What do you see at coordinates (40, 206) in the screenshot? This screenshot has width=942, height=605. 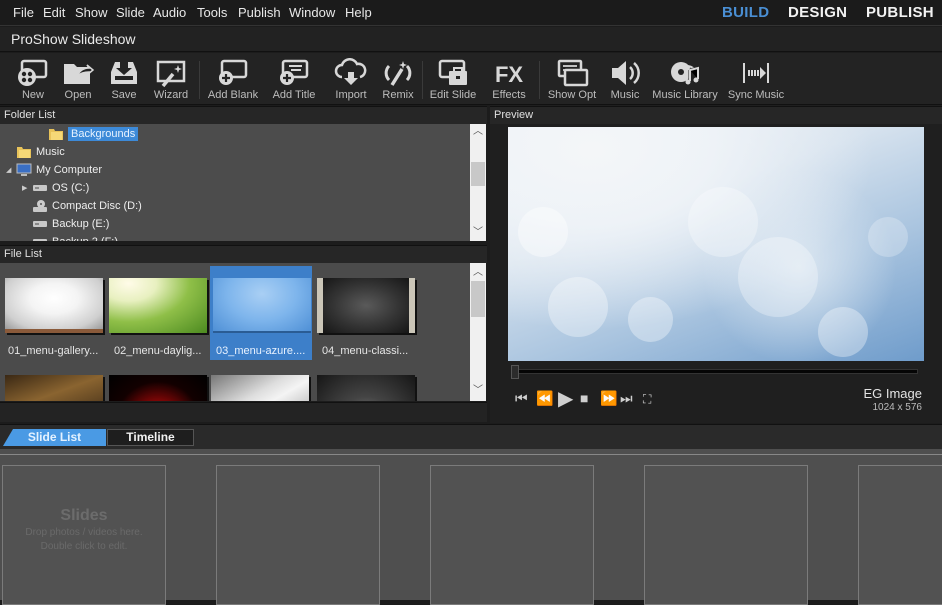 I see `cd-drive-icon` at bounding box center [40, 206].